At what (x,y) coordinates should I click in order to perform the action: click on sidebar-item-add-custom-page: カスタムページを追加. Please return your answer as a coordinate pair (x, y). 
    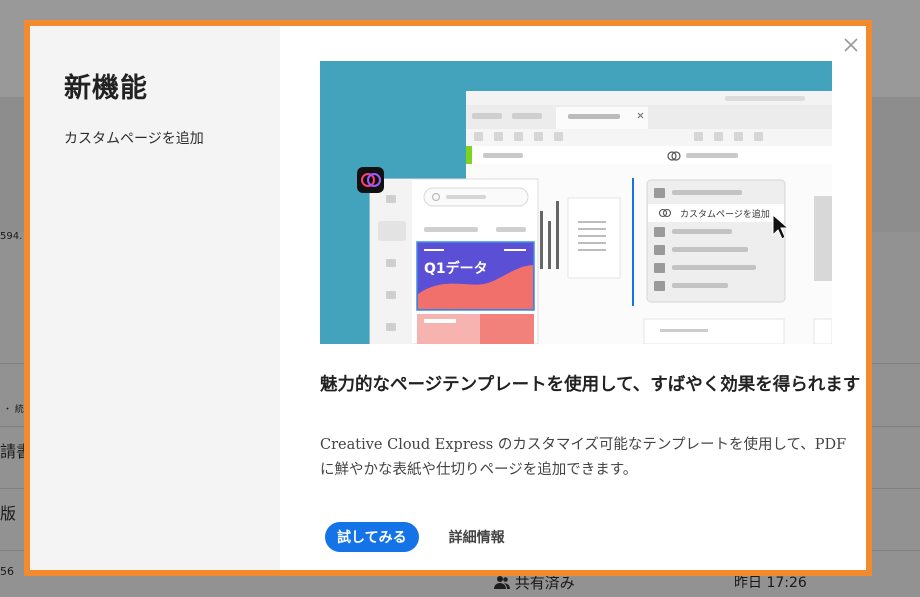
    Looking at the image, I should click on (172, 138).